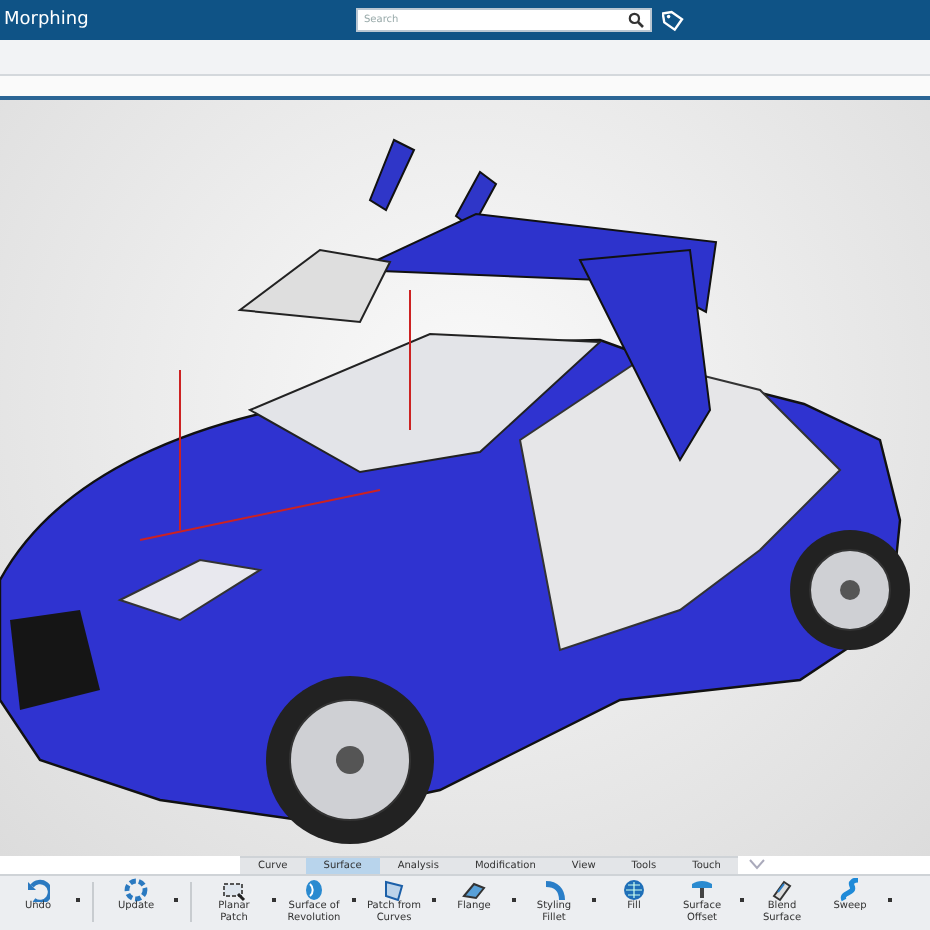 This screenshot has width=930, height=930. What do you see at coordinates (673, 20) in the screenshot?
I see `tag-icon` at bounding box center [673, 20].